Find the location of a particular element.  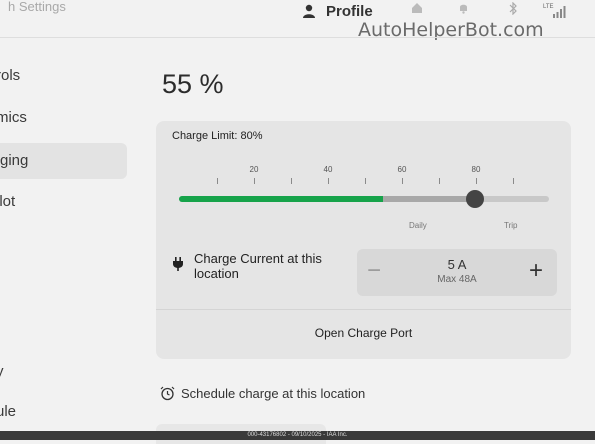

charge-limit-slider is located at coordinates (364, 199).